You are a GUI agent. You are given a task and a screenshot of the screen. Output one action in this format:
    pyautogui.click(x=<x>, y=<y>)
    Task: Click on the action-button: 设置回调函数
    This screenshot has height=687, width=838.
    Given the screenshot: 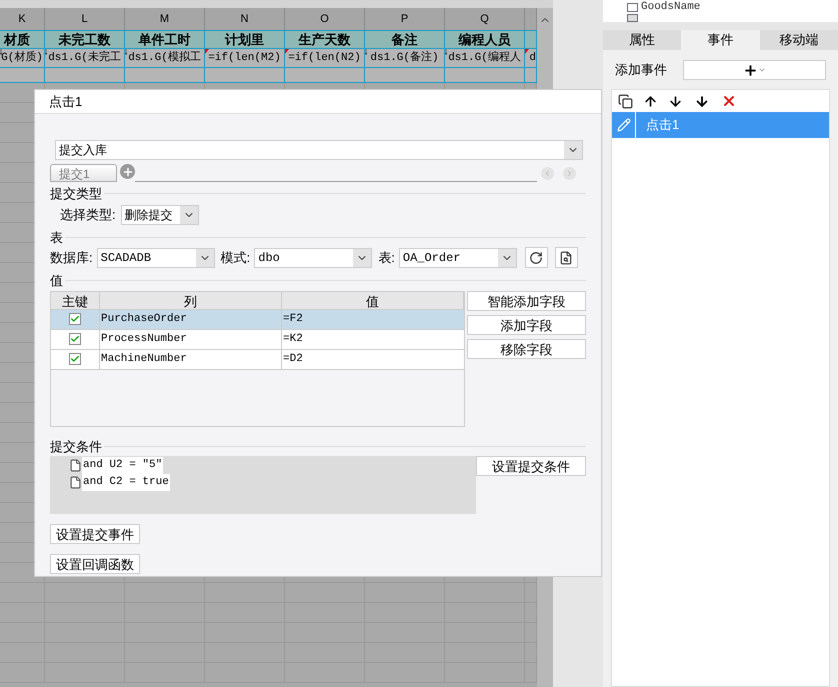 What is the action you would take?
    pyautogui.click(x=95, y=564)
    